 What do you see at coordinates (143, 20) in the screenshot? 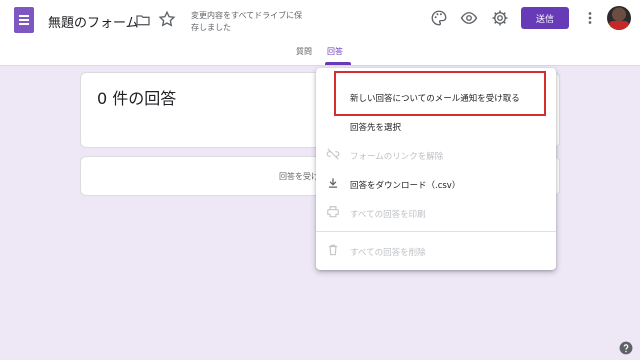
I see `folder-icon` at bounding box center [143, 20].